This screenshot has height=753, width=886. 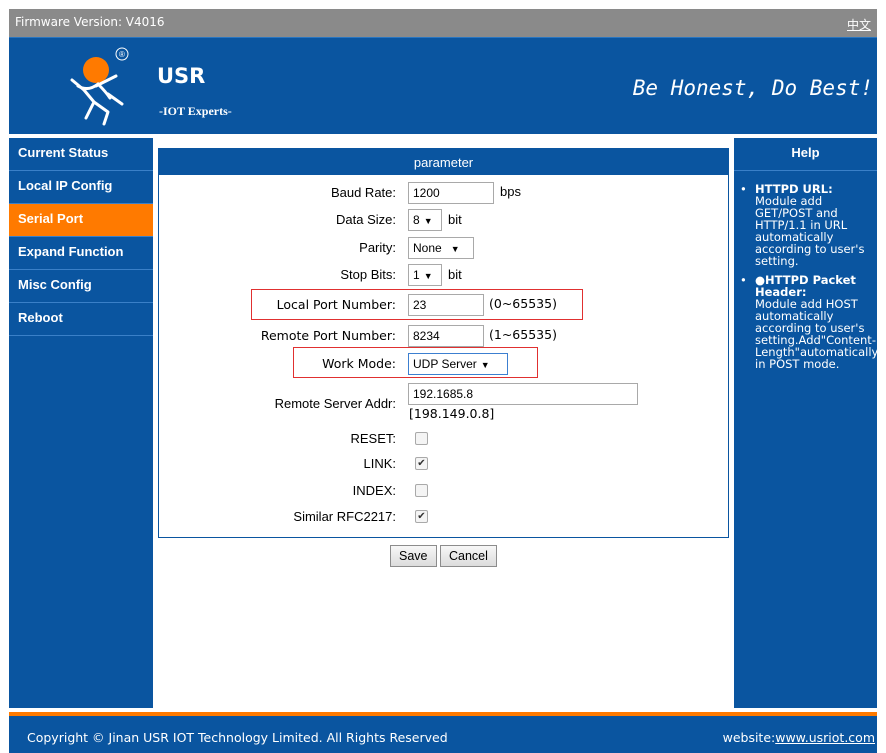 What do you see at coordinates (805, 154) in the screenshot?
I see `help-title: Help` at bounding box center [805, 154].